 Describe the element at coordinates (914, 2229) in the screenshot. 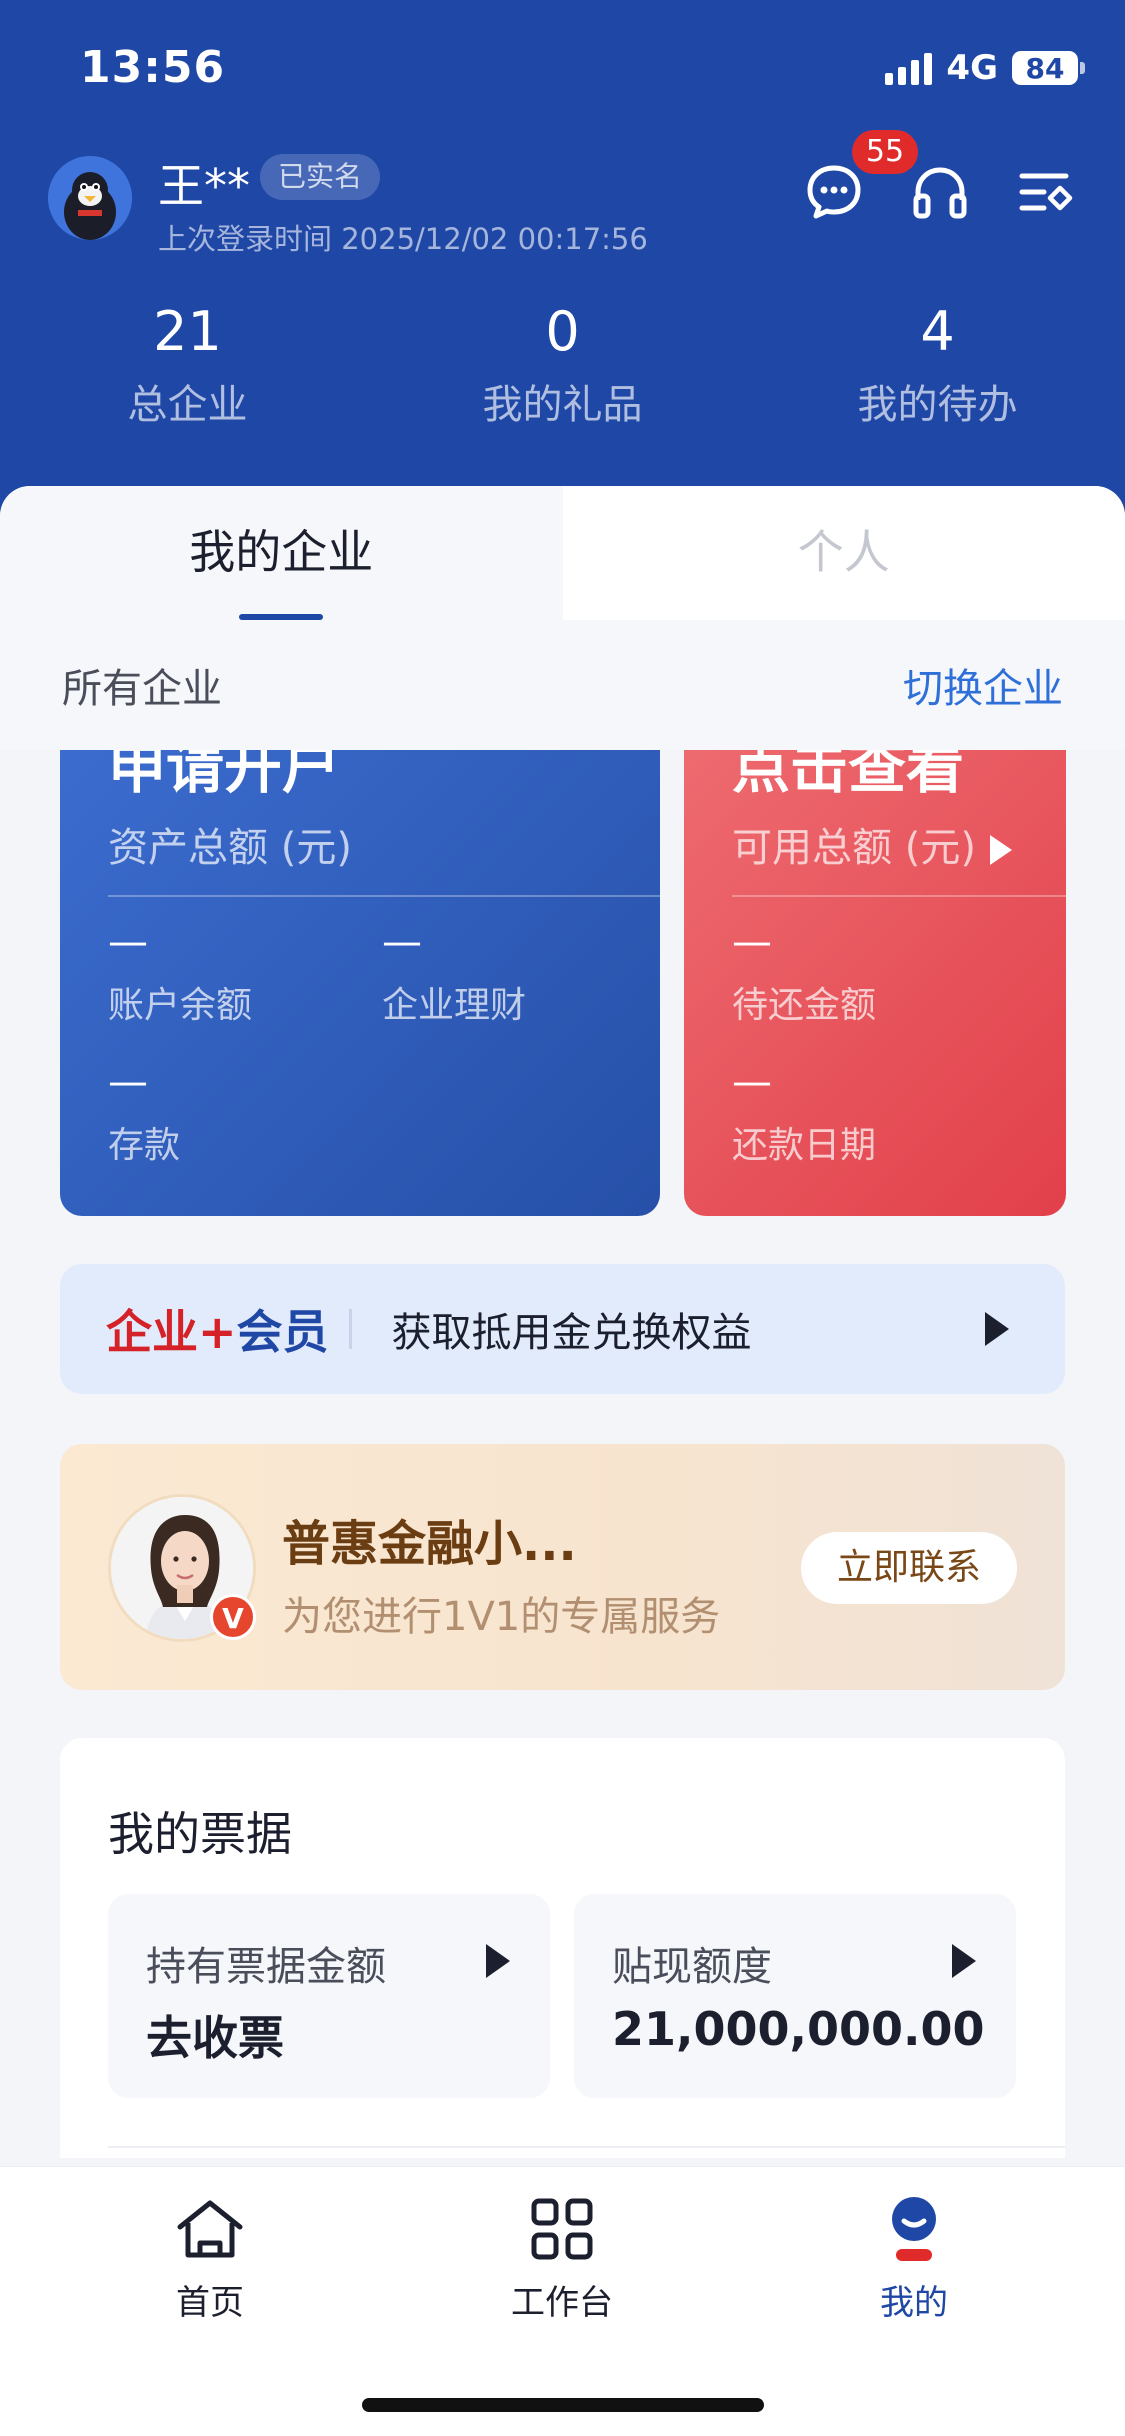

I see `profile-icon` at that location.